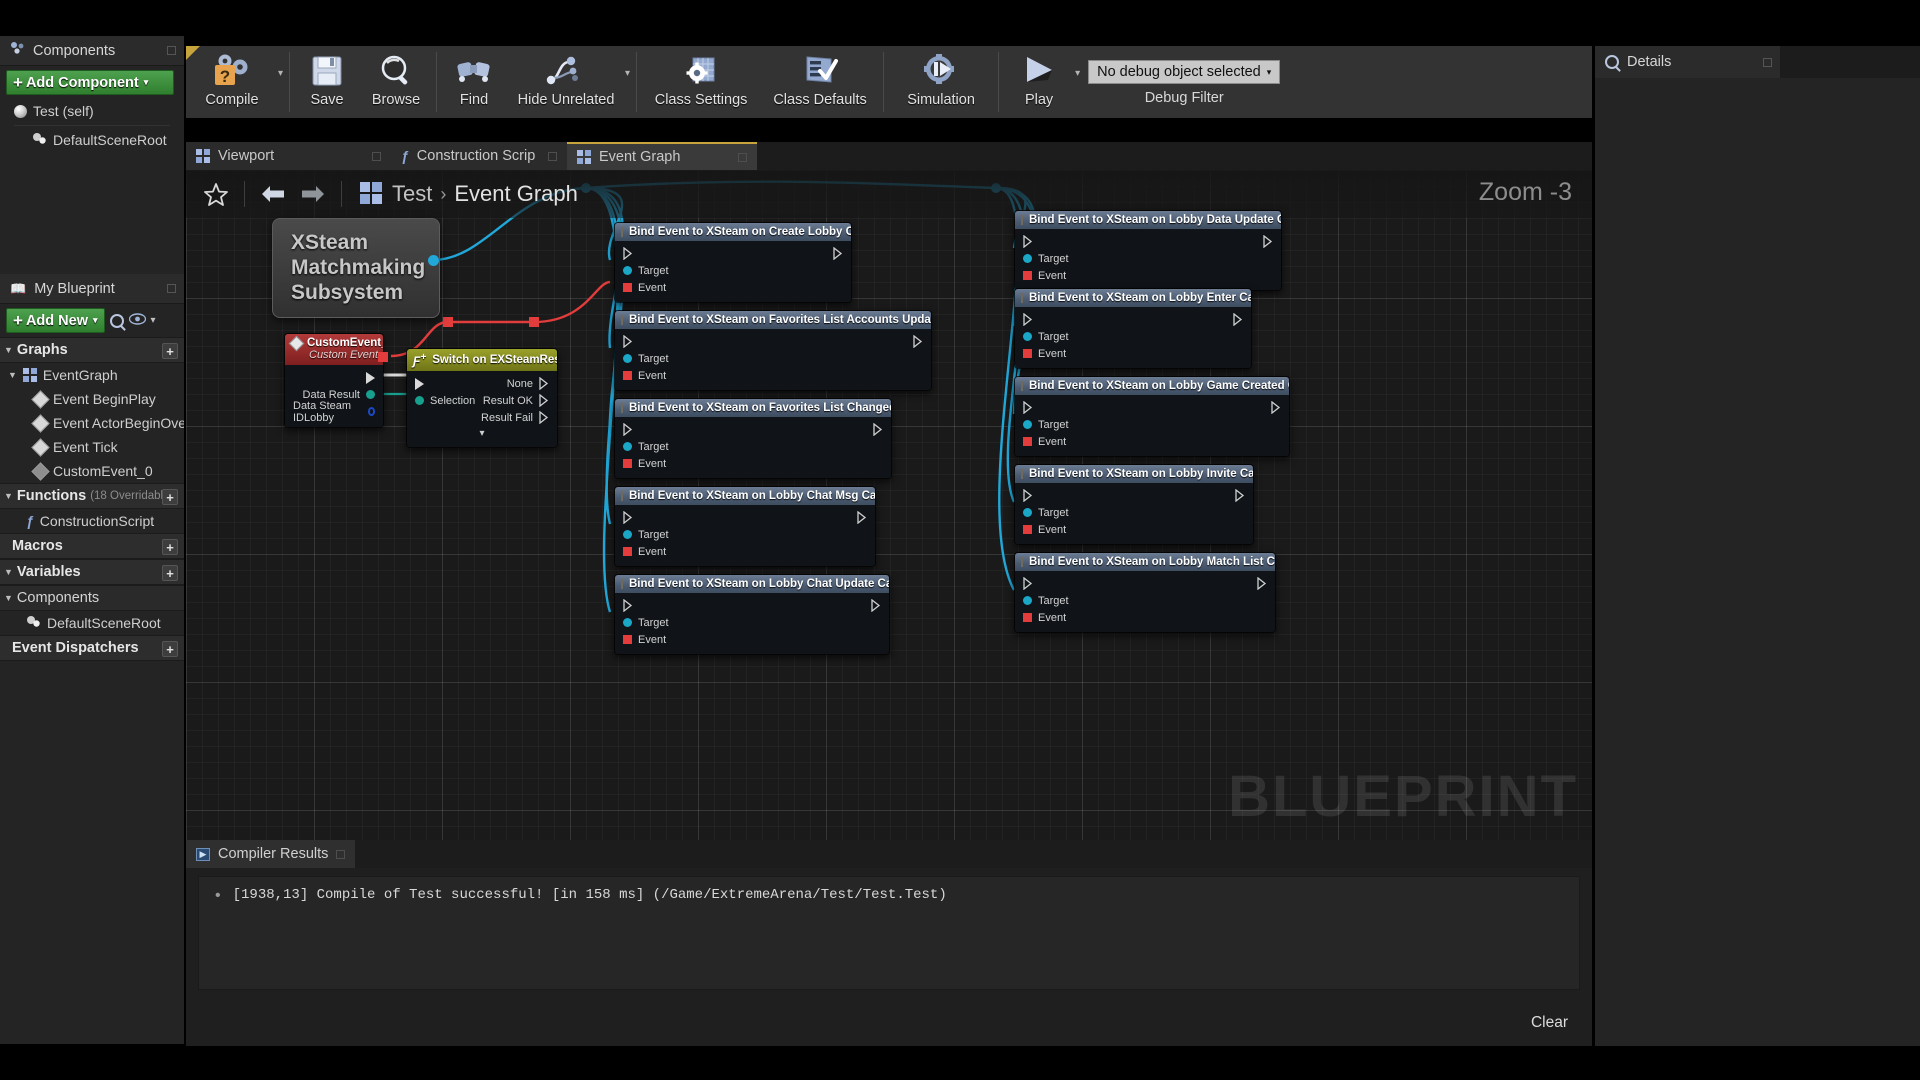 This screenshot has height=1080, width=1920. Describe the element at coordinates (92, 140) in the screenshot. I see `component-tree-item-default-scene-root: DefaultSceneRoot` at that location.